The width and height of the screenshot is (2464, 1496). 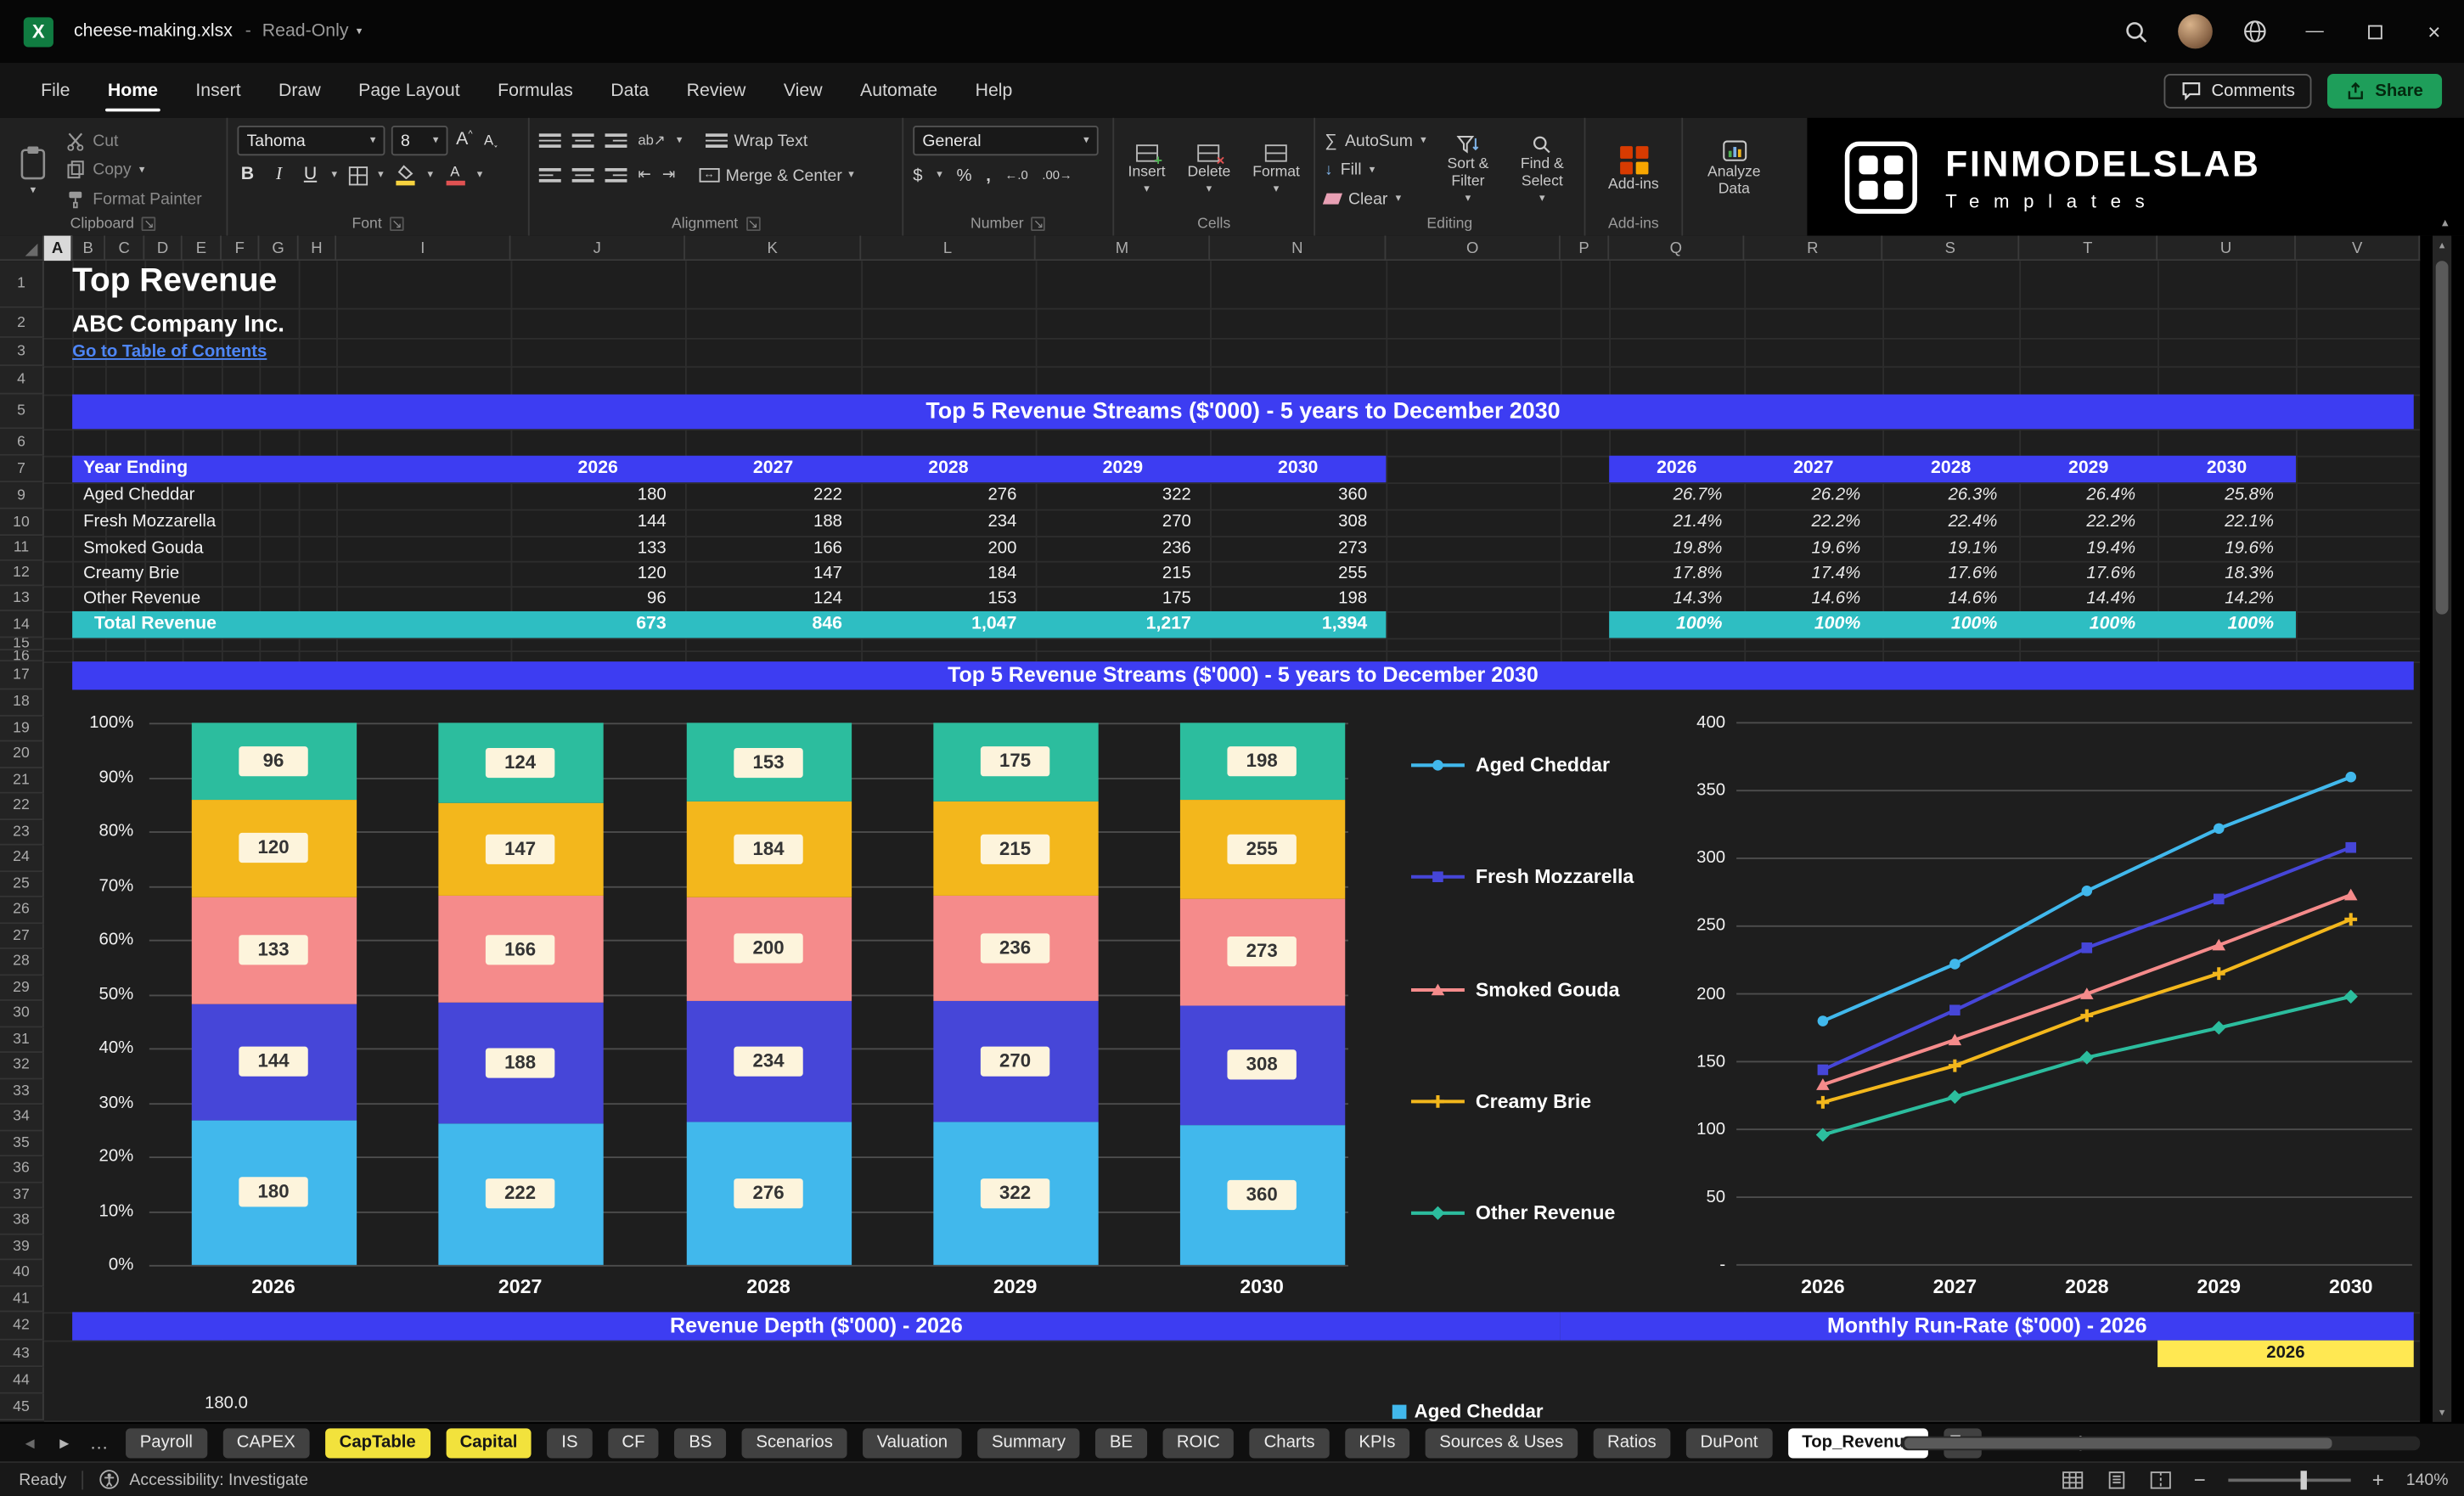 What do you see at coordinates (22, 573) in the screenshot?
I see `row-header-12: 12` at bounding box center [22, 573].